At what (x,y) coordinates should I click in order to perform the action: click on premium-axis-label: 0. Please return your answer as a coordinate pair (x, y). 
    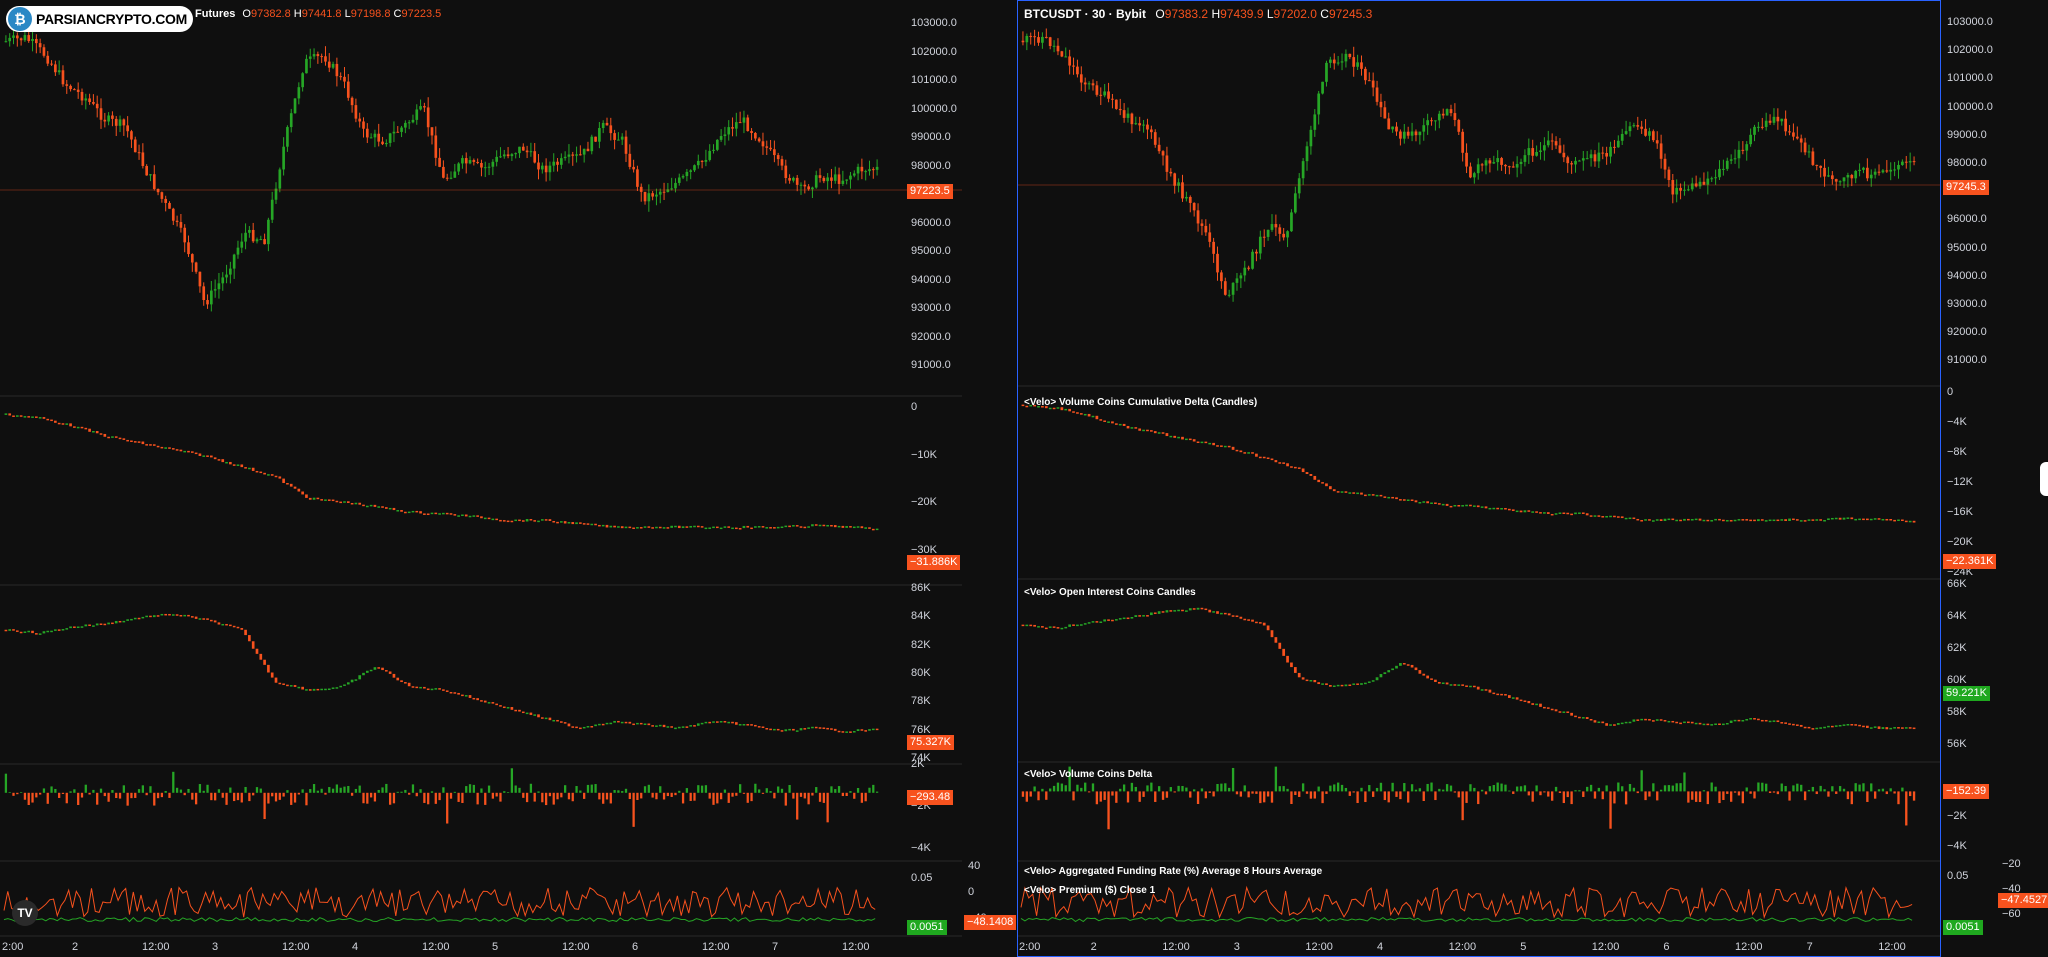
    Looking at the image, I should click on (971, 892).